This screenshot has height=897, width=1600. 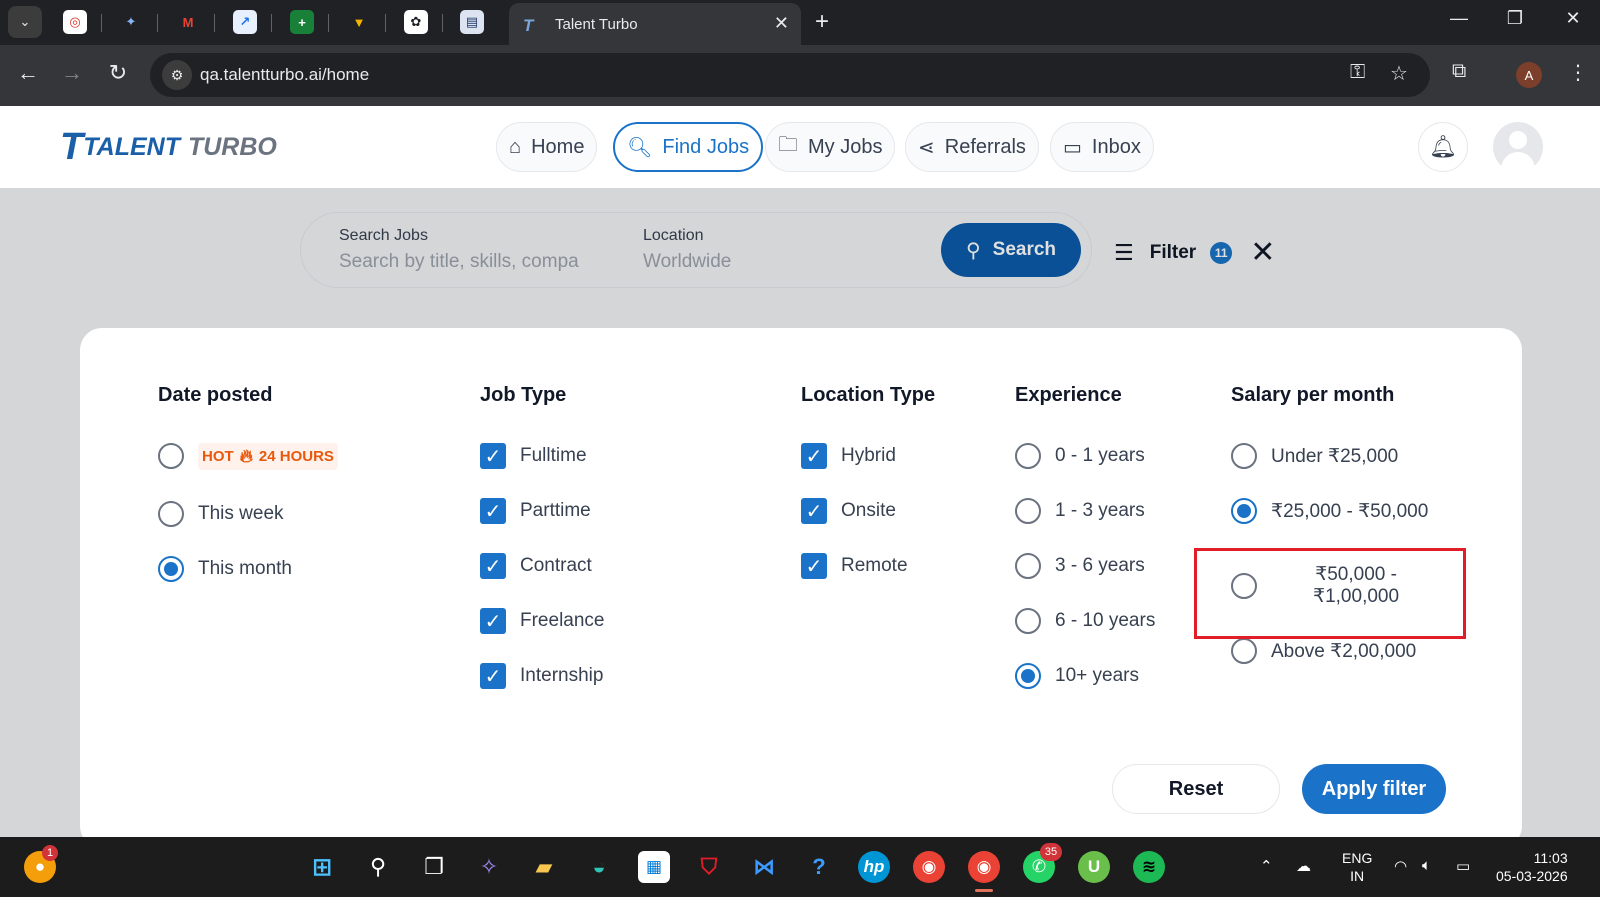 I want to click on system-clock: 11:03 05-03-2026, so click(x=1532, y=867).